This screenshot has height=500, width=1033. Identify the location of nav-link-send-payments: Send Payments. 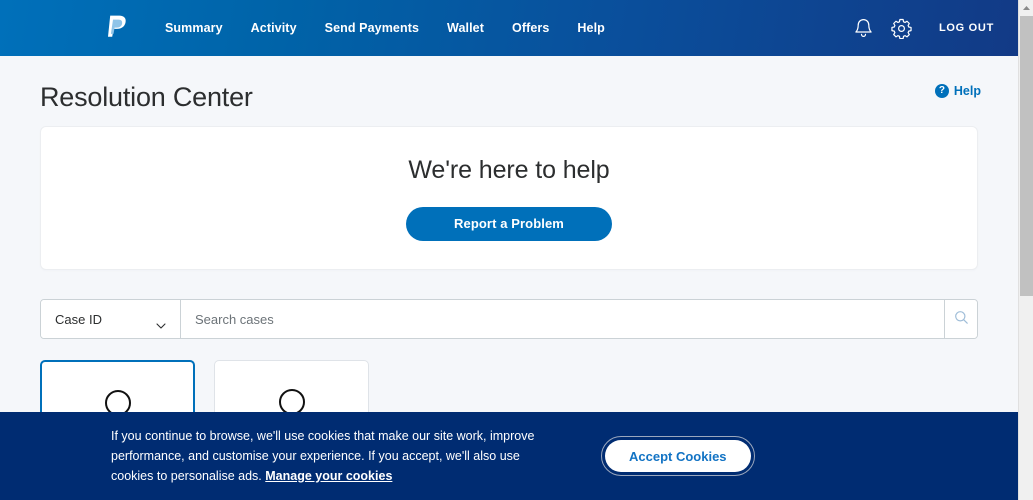
(372, 28).